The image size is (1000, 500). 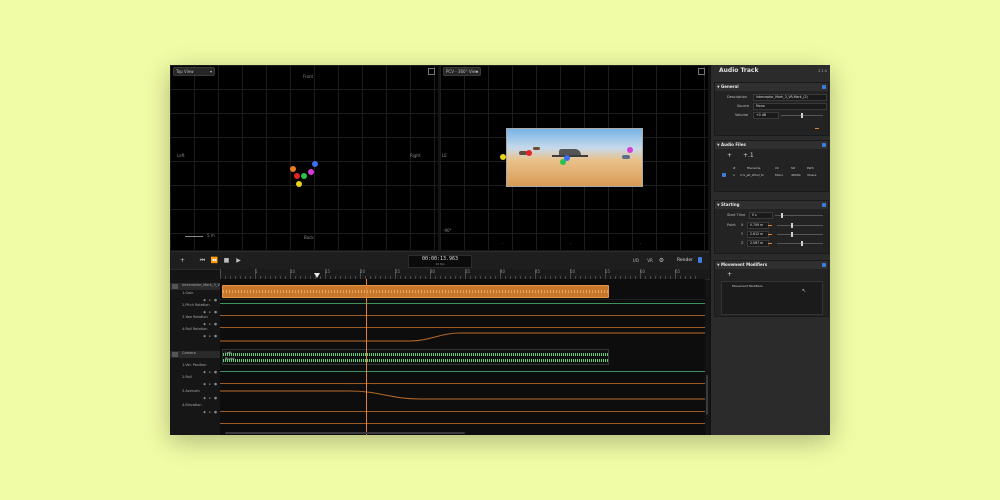 I want to click on file-row-number: 1, so click(x=734, y=175).